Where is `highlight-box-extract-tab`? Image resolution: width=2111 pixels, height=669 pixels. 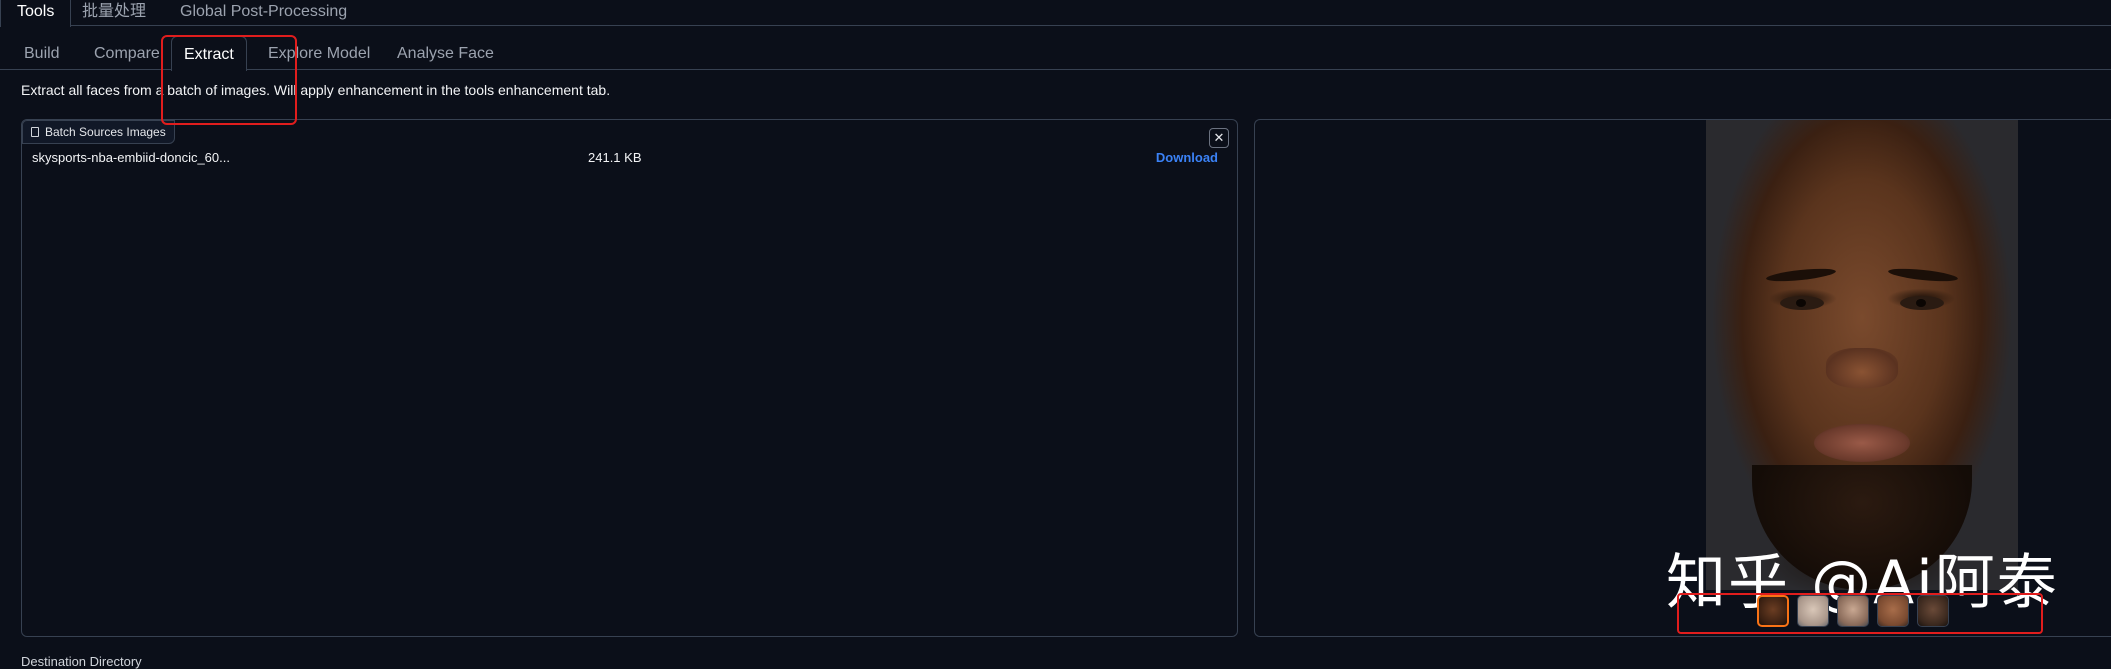 highlight-box-extract-tab is located at coordinates (229, 80).